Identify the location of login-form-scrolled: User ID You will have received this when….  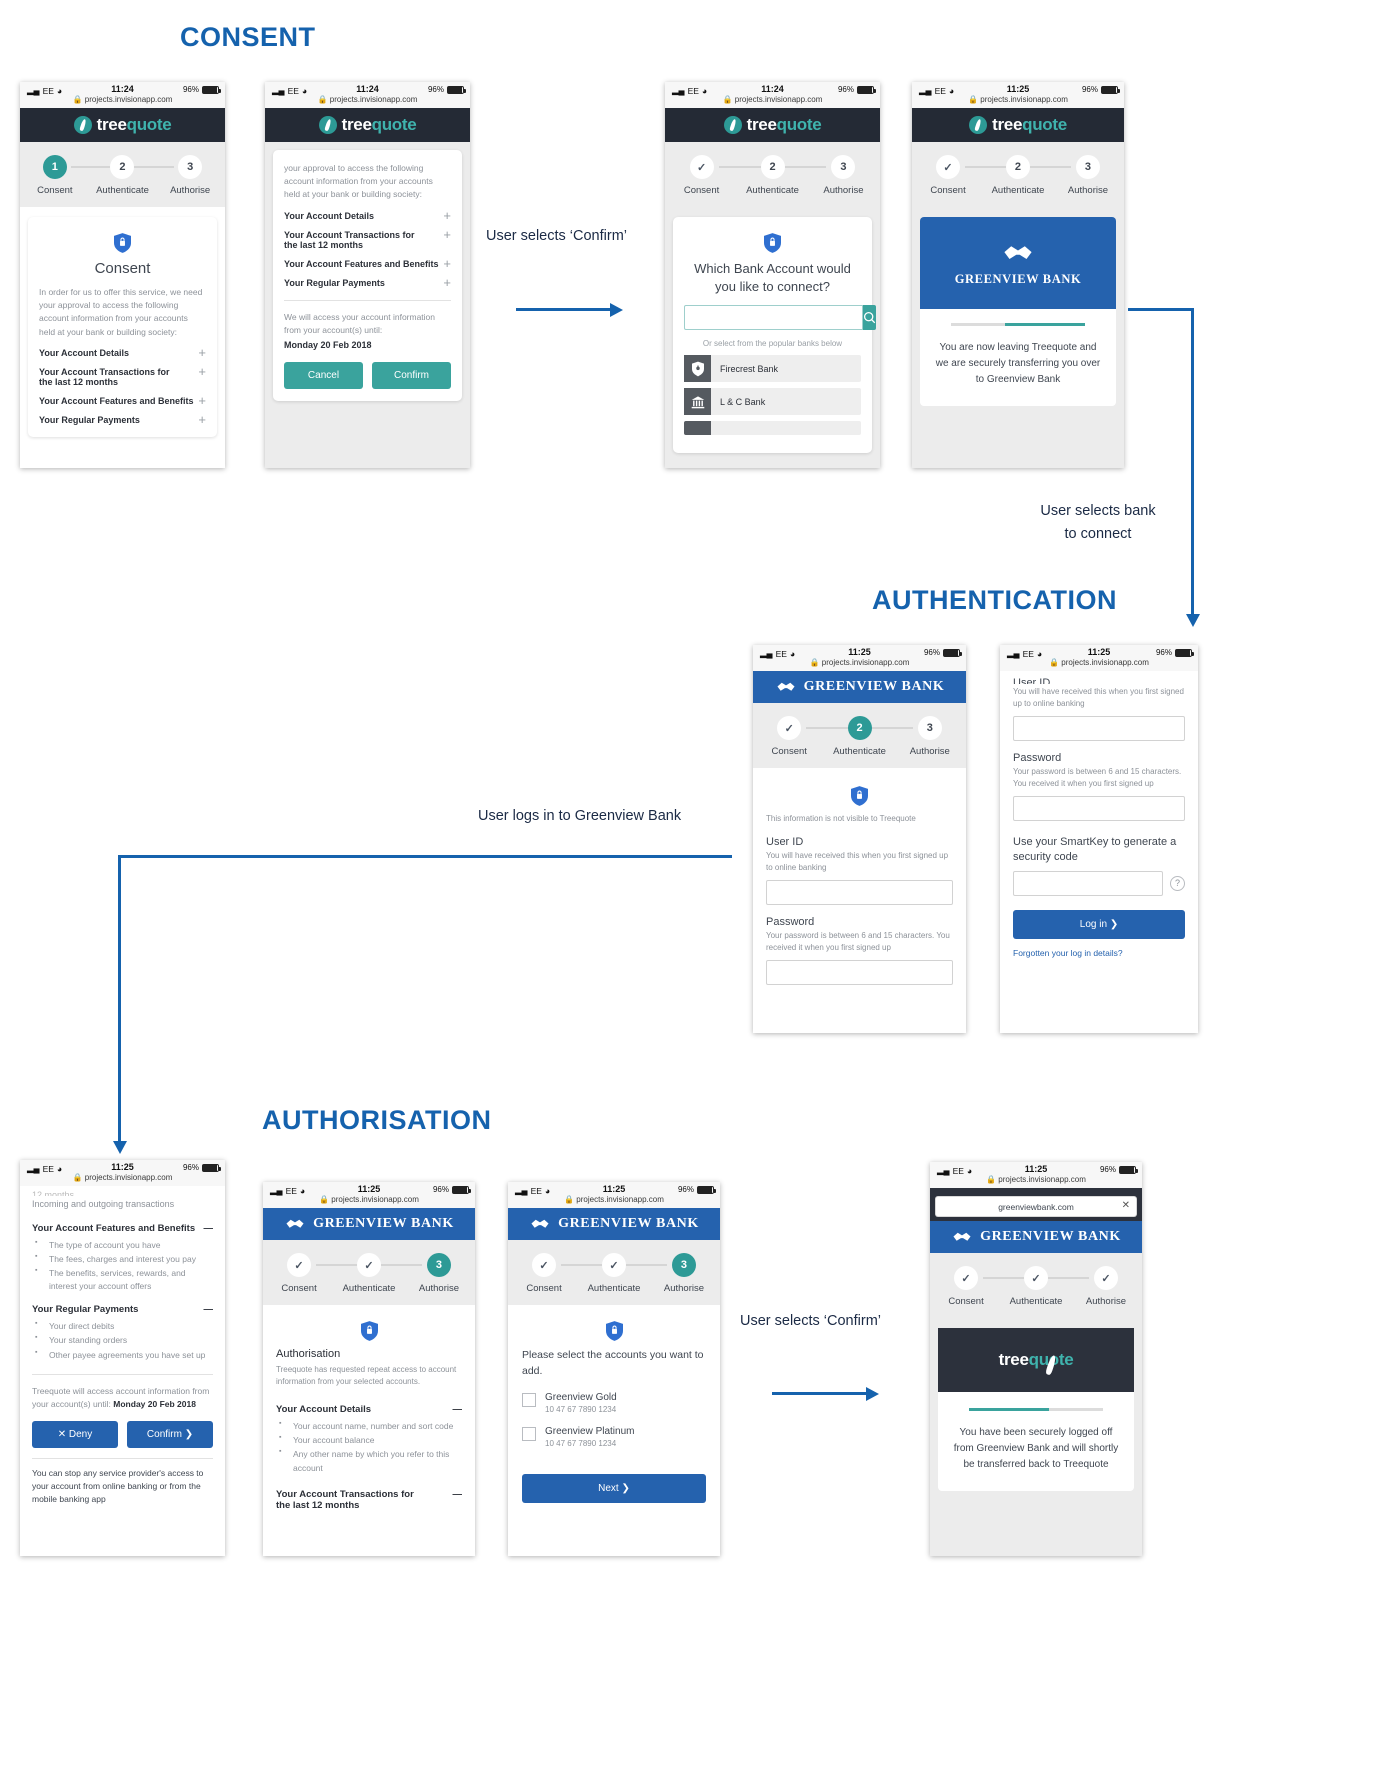
(1099, 814).